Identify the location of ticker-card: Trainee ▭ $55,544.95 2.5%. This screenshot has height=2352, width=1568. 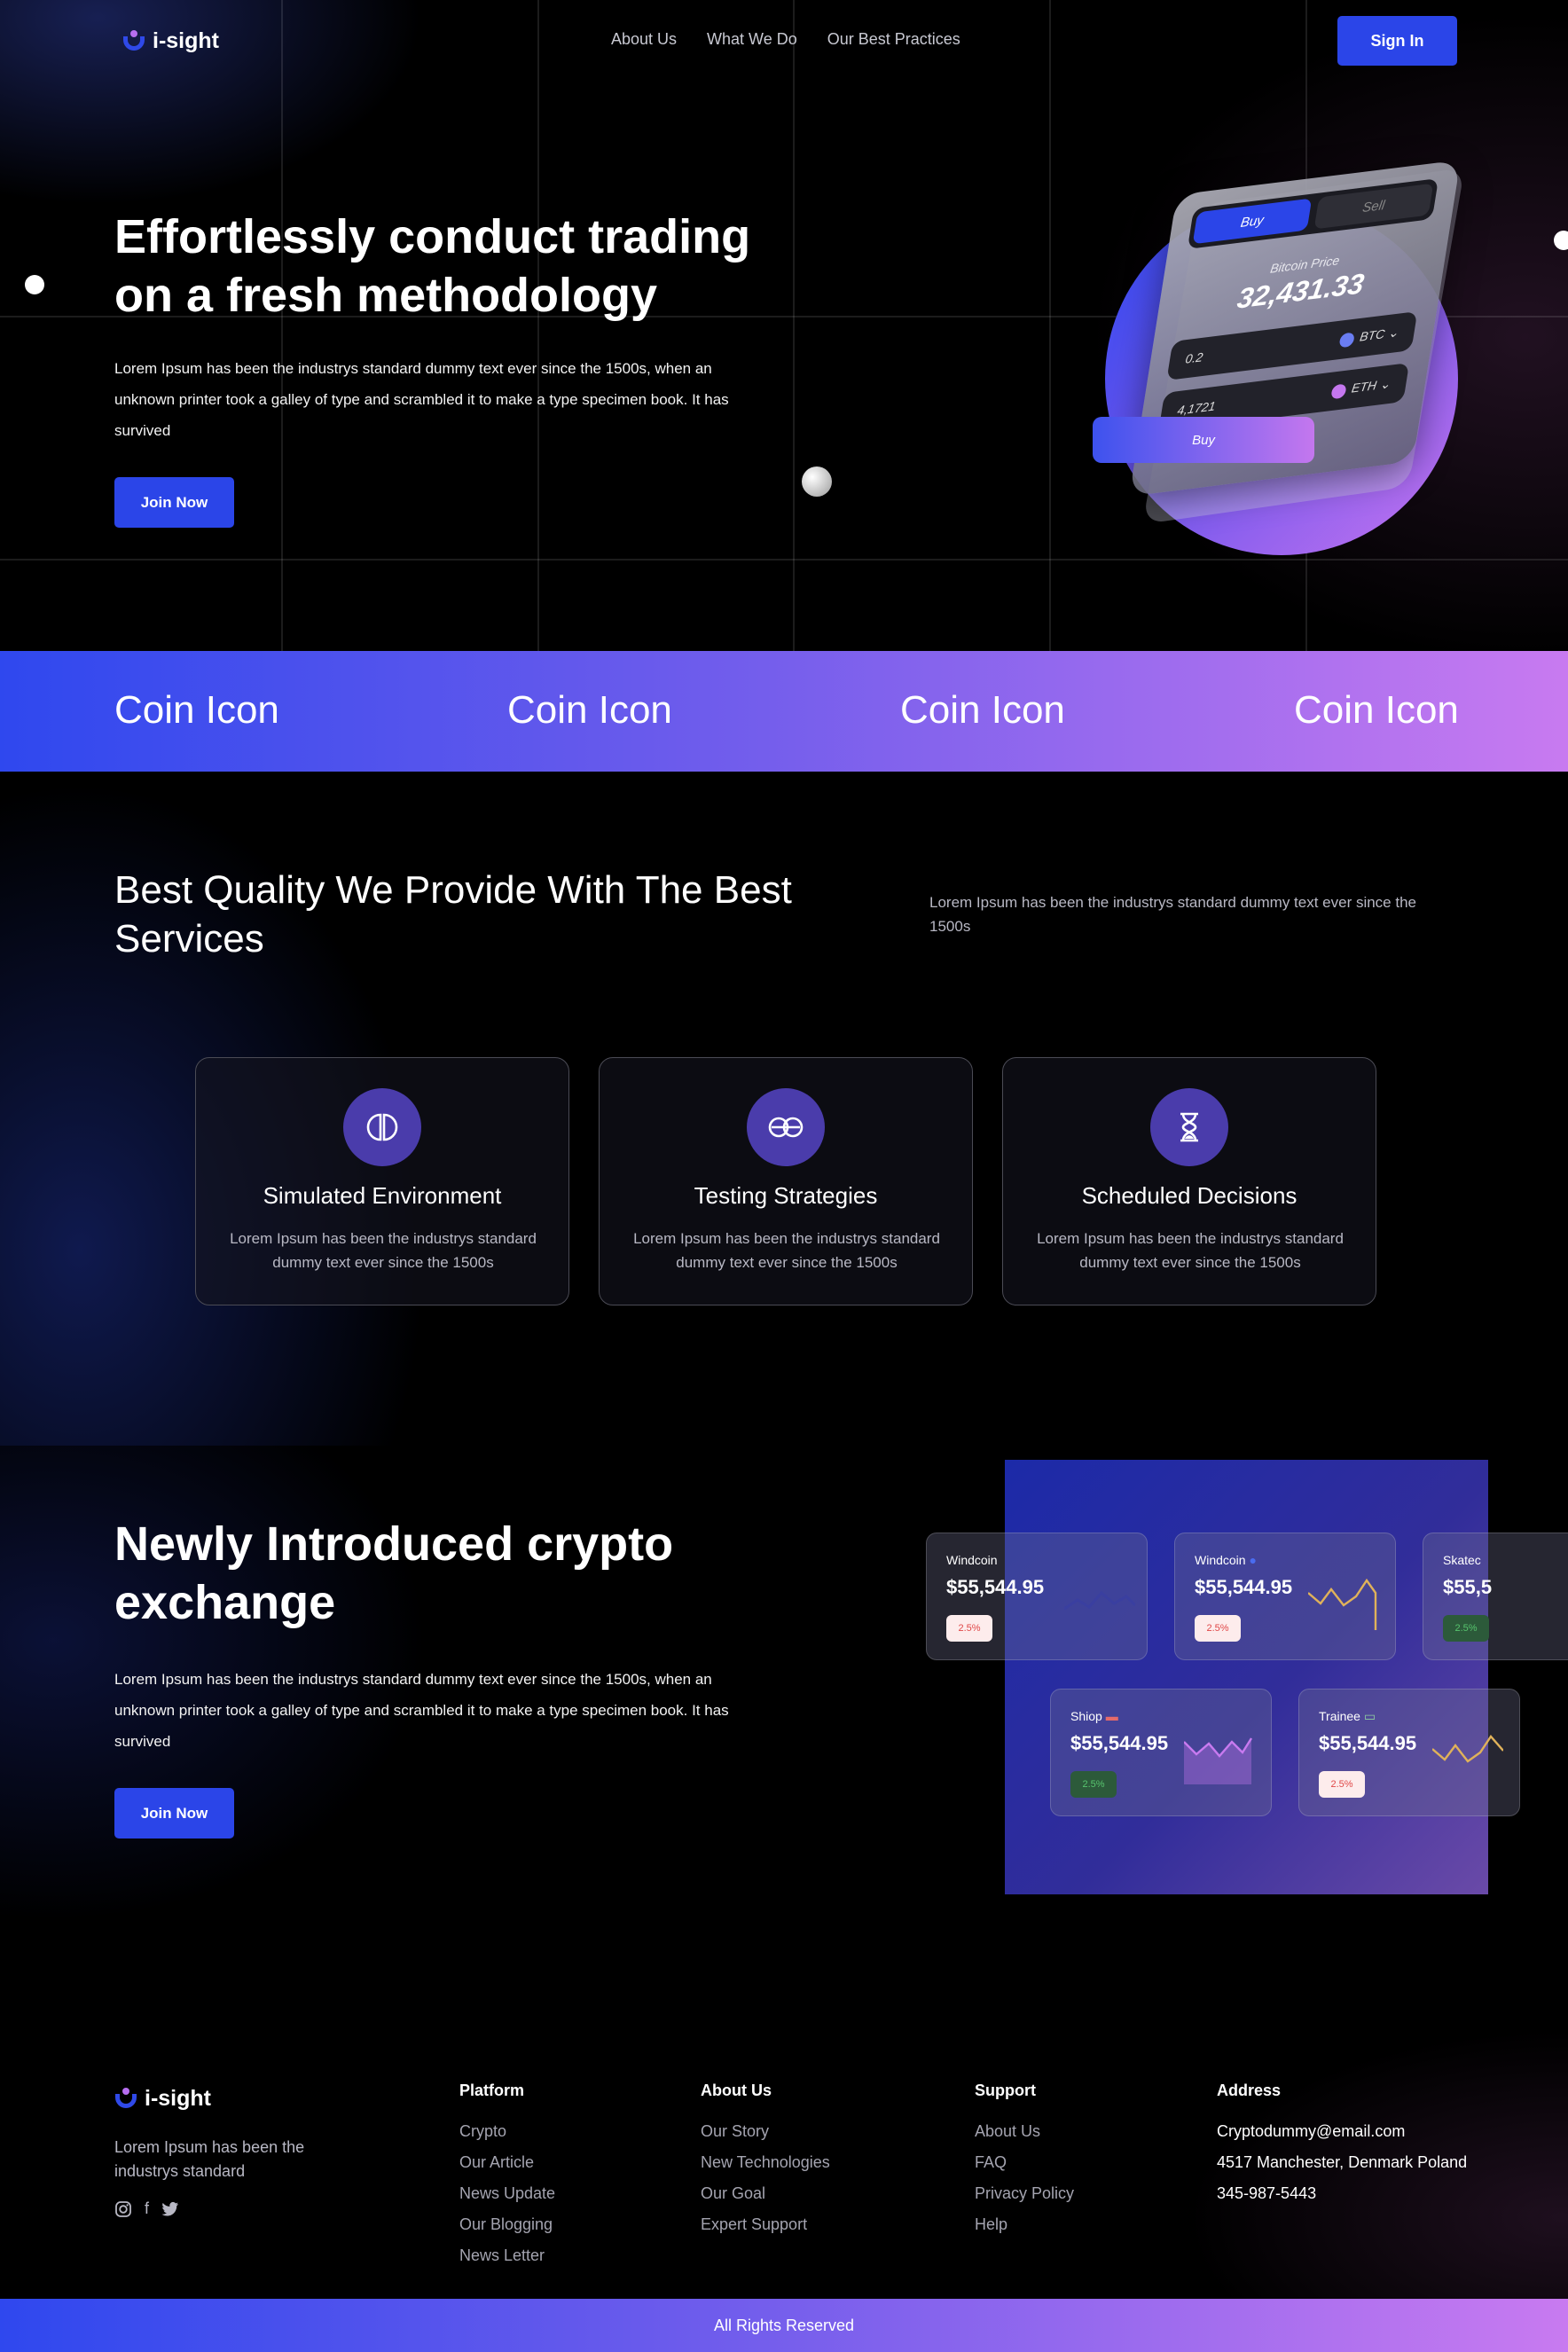
(1409, 1752).